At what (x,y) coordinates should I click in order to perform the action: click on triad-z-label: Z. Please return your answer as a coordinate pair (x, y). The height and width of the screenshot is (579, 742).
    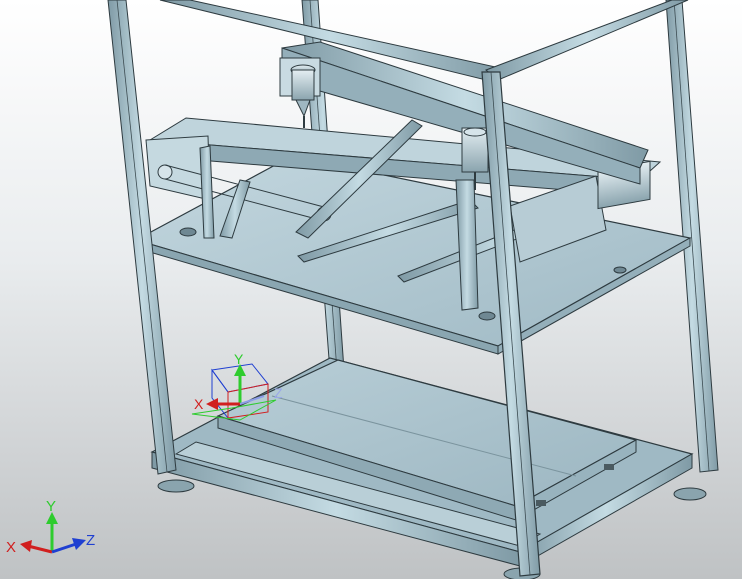
    Looking at the image, I should click on (90, 540).